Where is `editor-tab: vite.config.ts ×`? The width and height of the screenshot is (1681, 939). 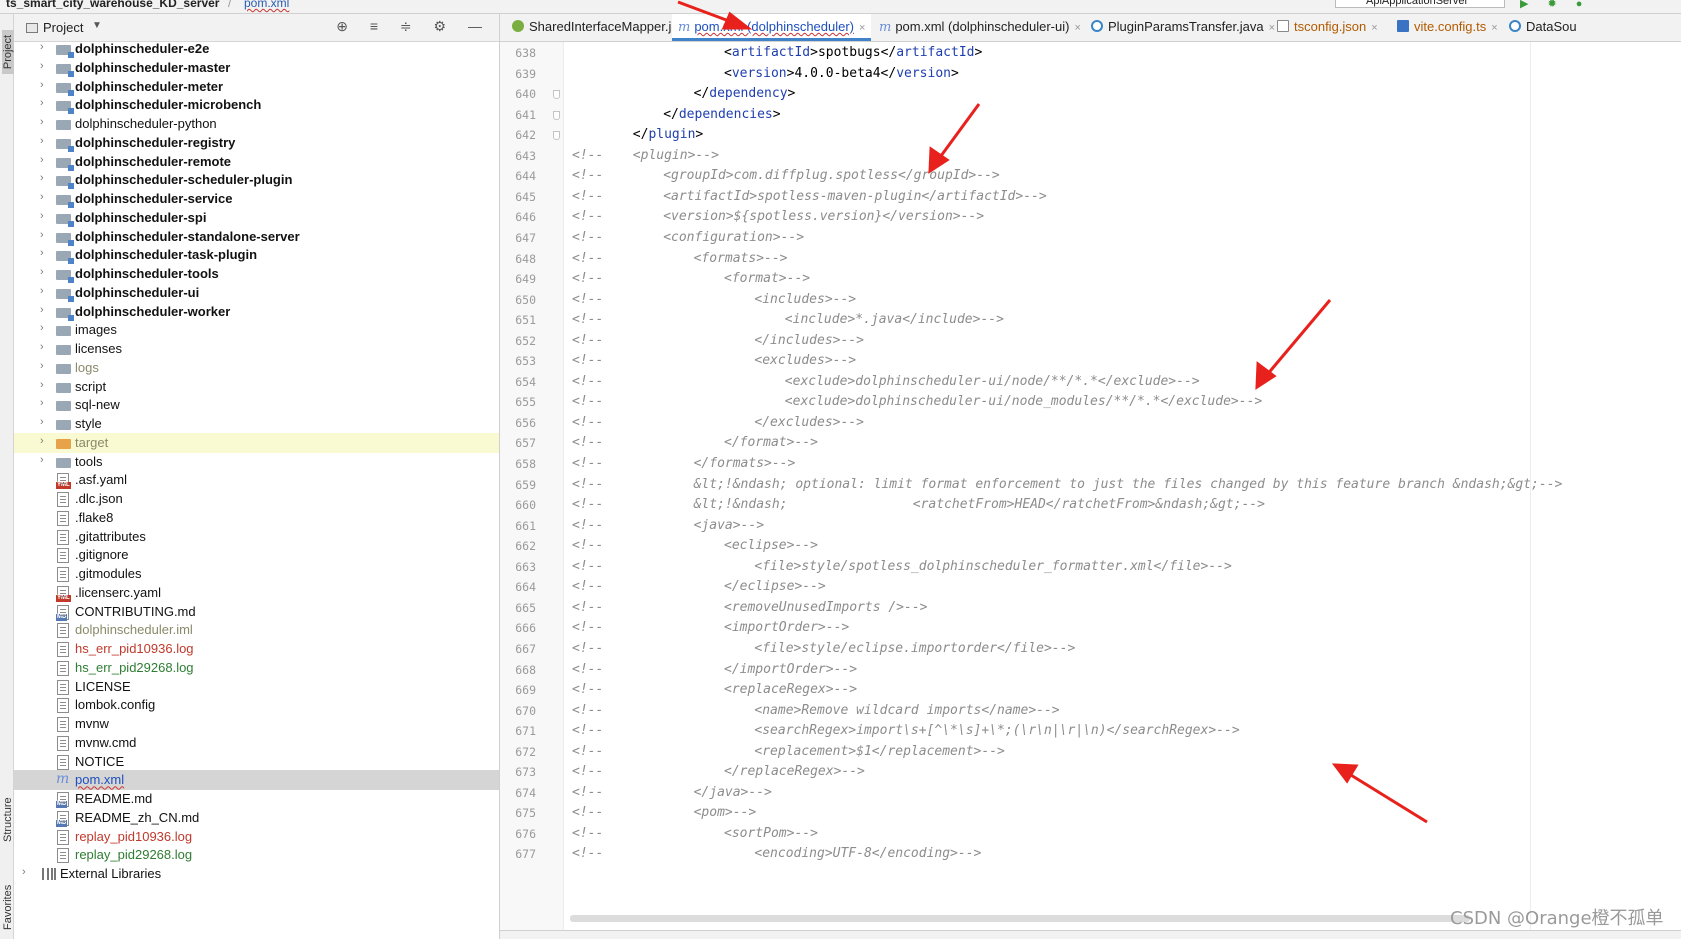 editor-tab: vite.config.ts × is located at coordinates (1447, 27).